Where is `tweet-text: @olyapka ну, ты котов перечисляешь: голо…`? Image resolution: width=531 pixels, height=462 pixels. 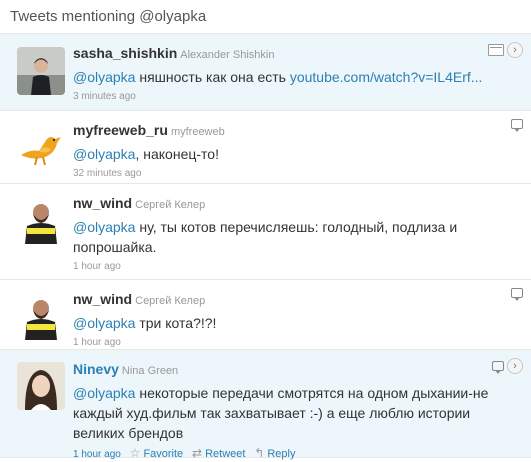
tweet-text: @olyapka ну, ты котов перечисляешь: голо… is located at coordinates (296, 237).